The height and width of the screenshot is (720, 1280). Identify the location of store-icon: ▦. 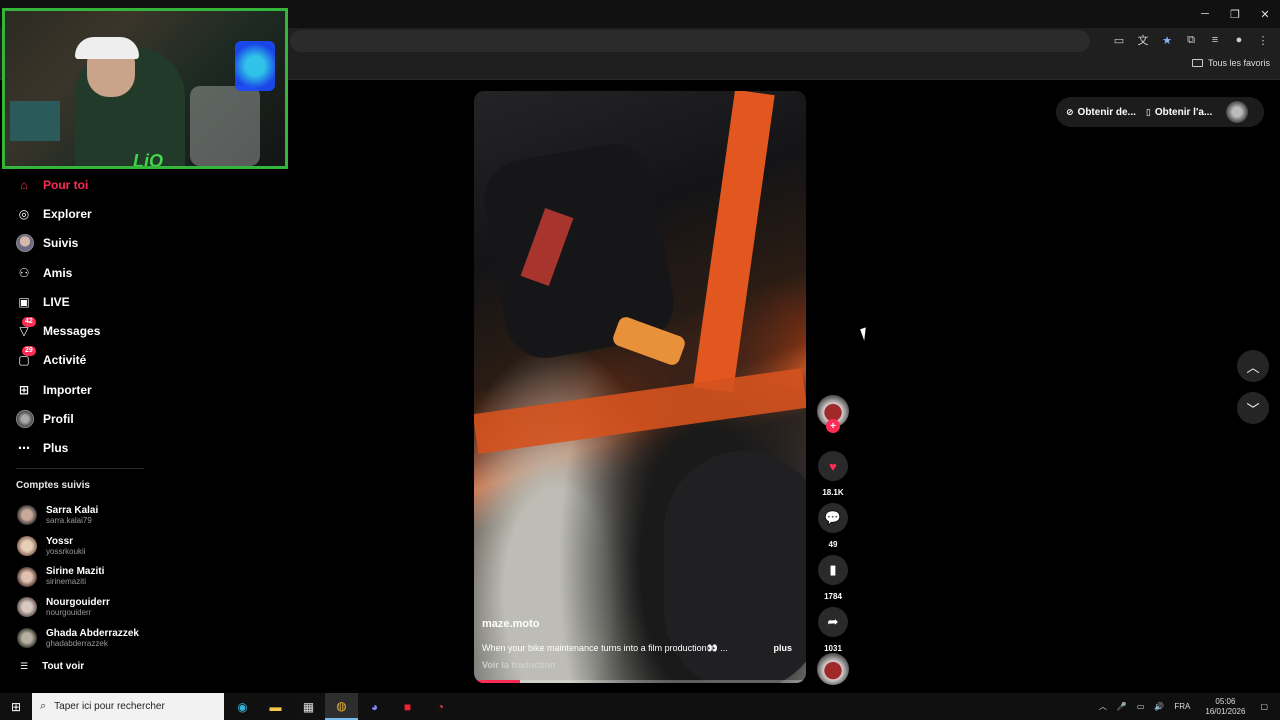
(308, 706).